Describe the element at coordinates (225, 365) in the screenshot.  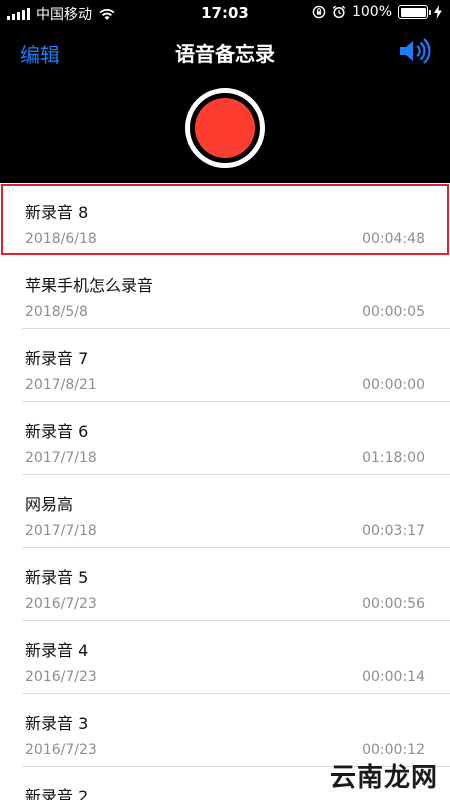
I see `list-item: 新录音 7 2017/8/21 00:00:00` at that location.